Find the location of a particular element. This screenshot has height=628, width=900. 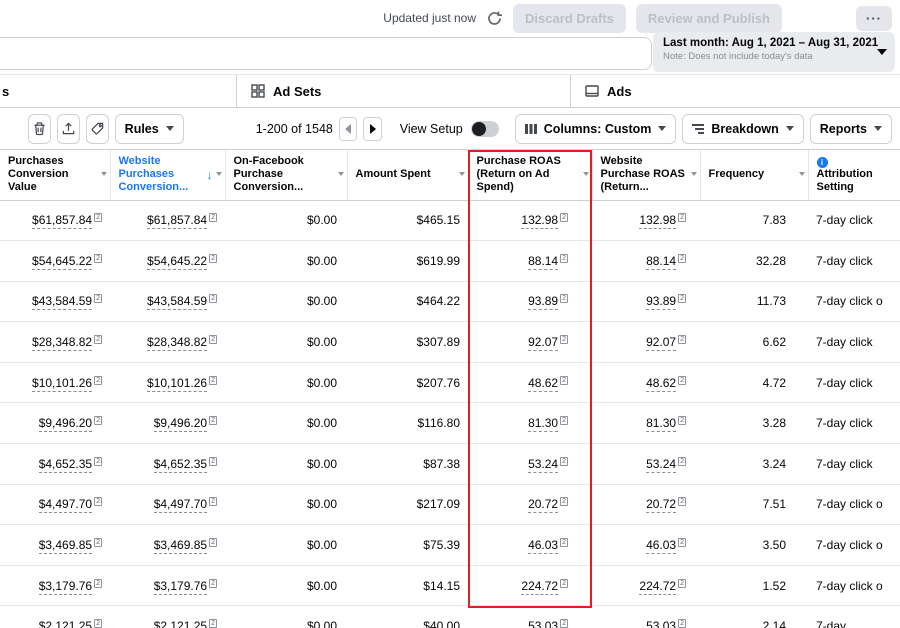

export-button is located at coordinates (68, 128).